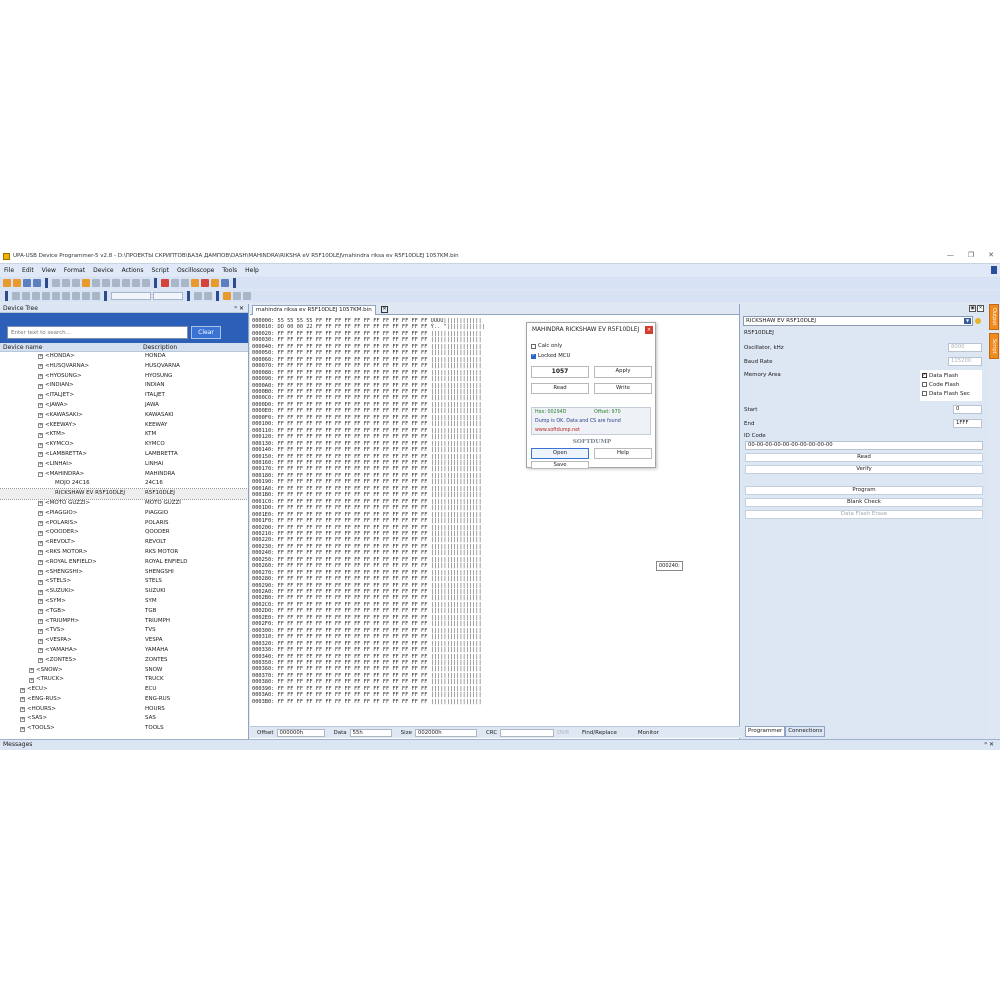 This screenshot has width=1000, height=1000. I want to click on help-button: Help, so click(623, 453).